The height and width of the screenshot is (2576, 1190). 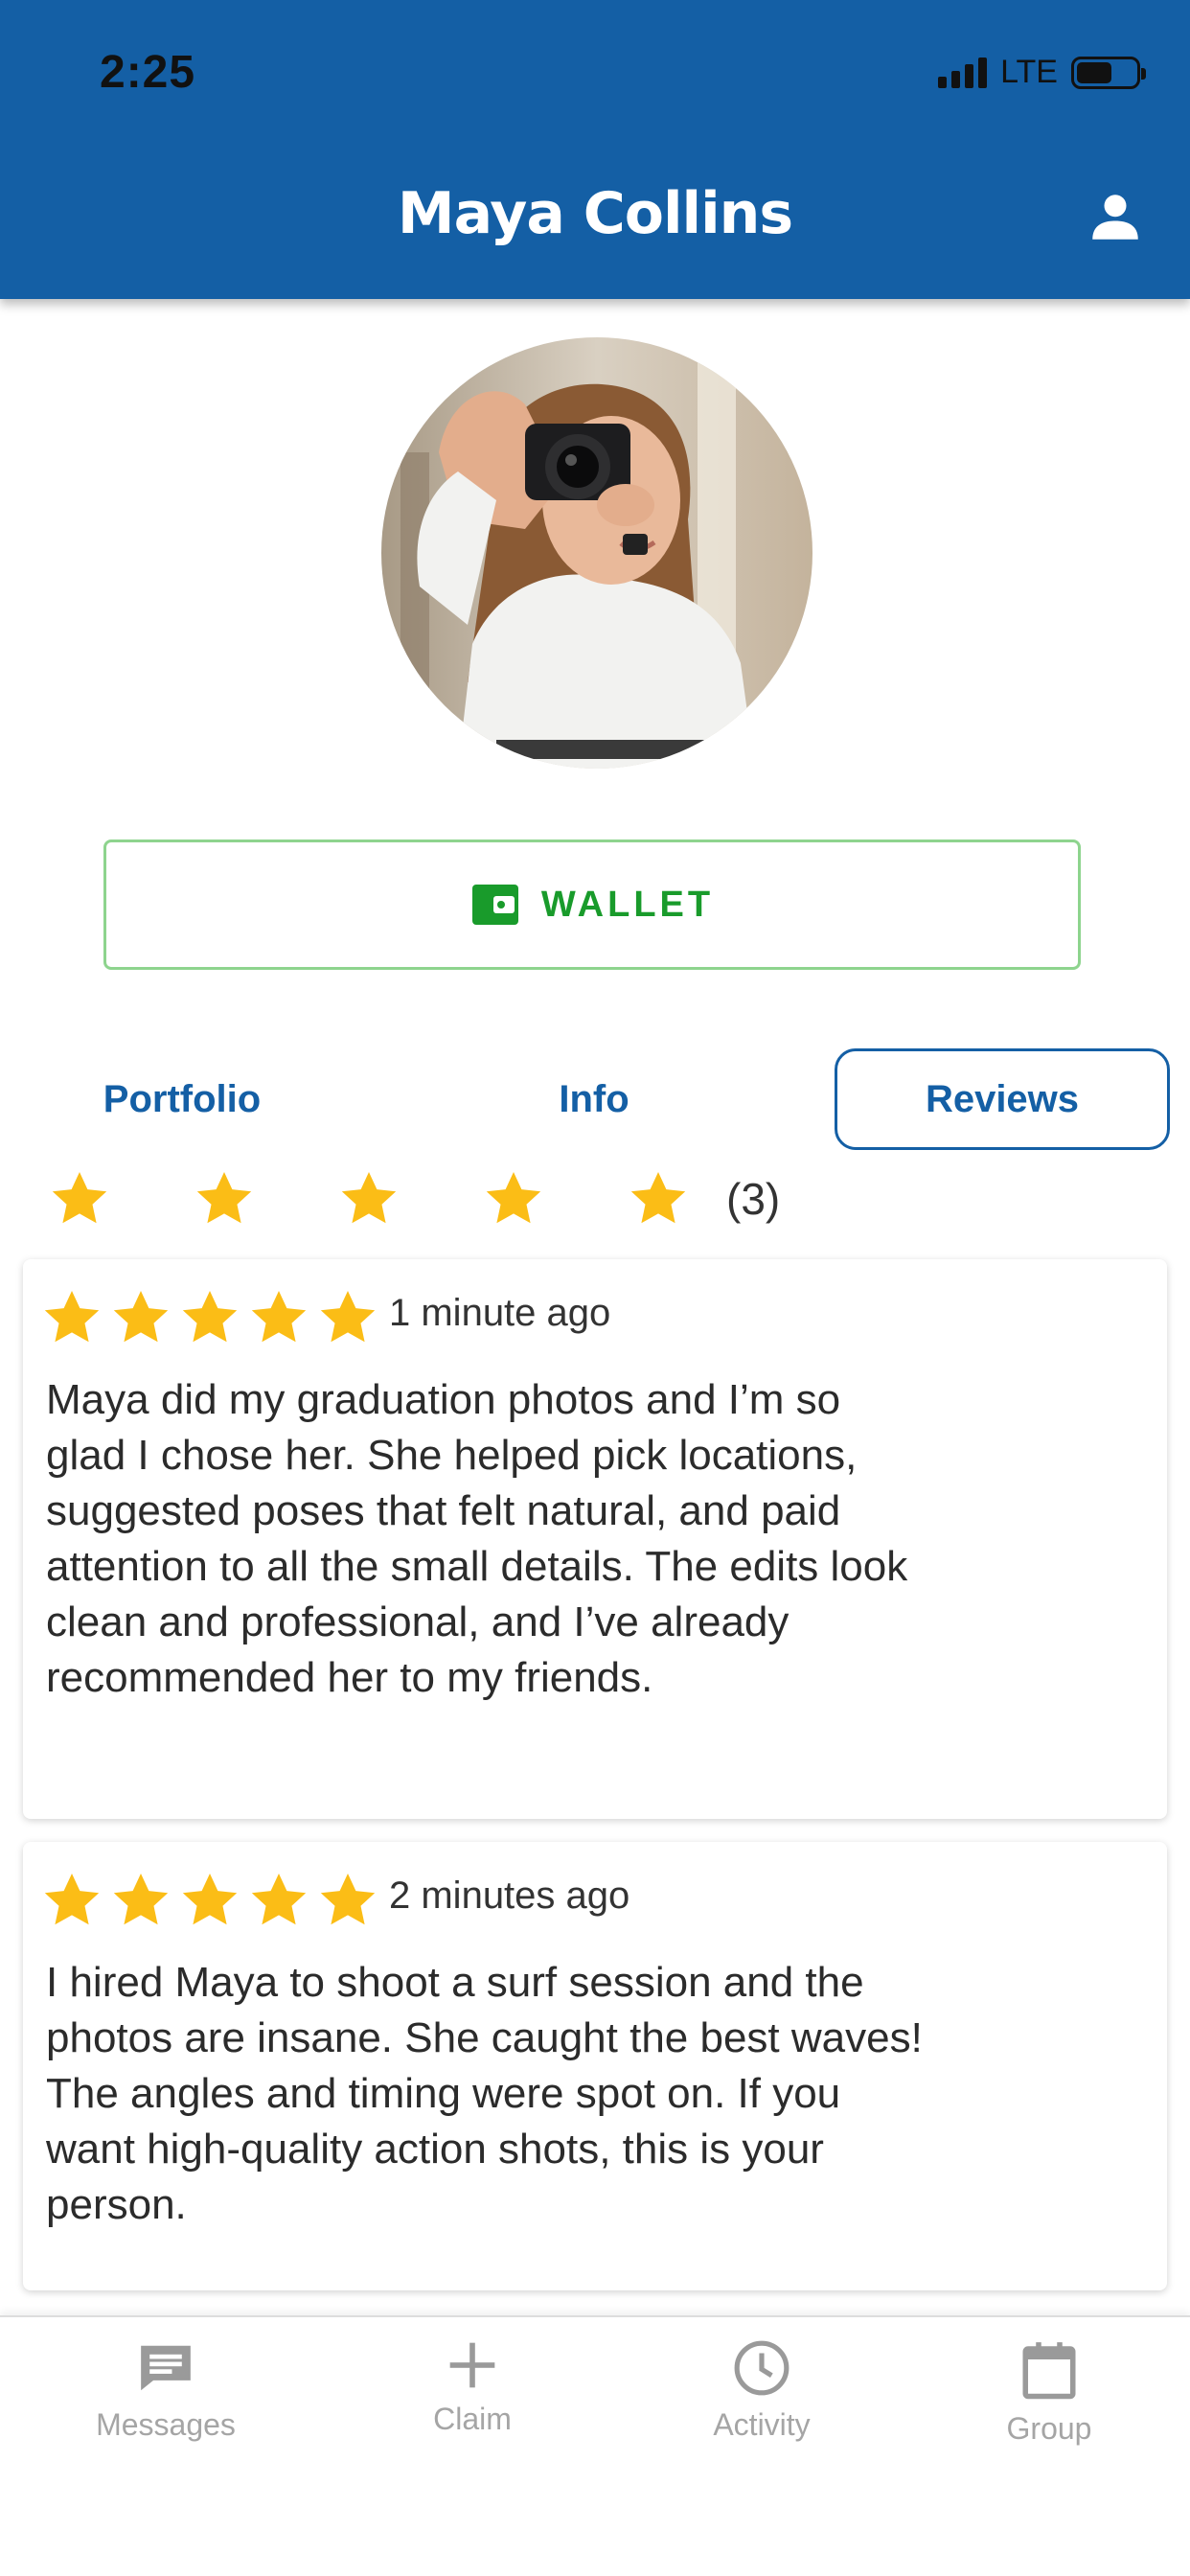 What do you see at coordinates (1108, 72) in the screenshot?
I see `battery-icon` at bounding box center [1108, 72].